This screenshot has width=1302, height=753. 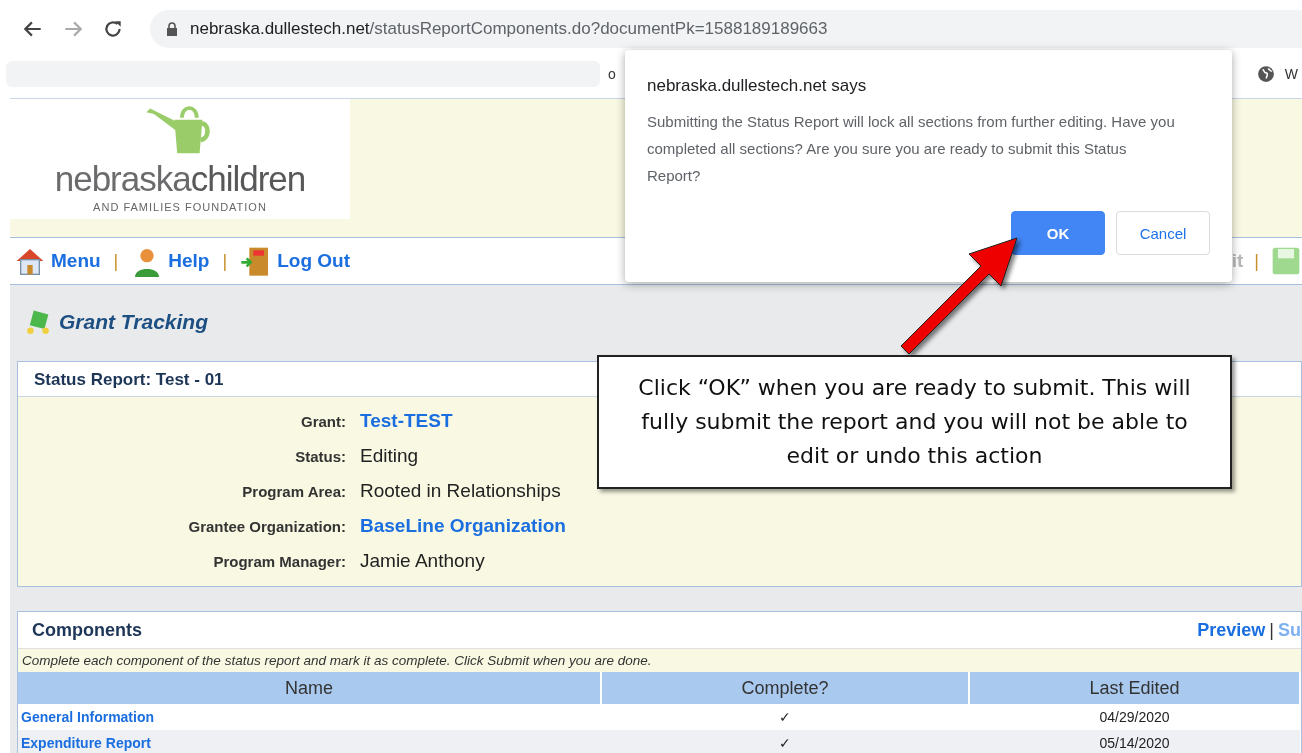 I want to click on field-link: Test-TEST, so click(x=406, y=420).